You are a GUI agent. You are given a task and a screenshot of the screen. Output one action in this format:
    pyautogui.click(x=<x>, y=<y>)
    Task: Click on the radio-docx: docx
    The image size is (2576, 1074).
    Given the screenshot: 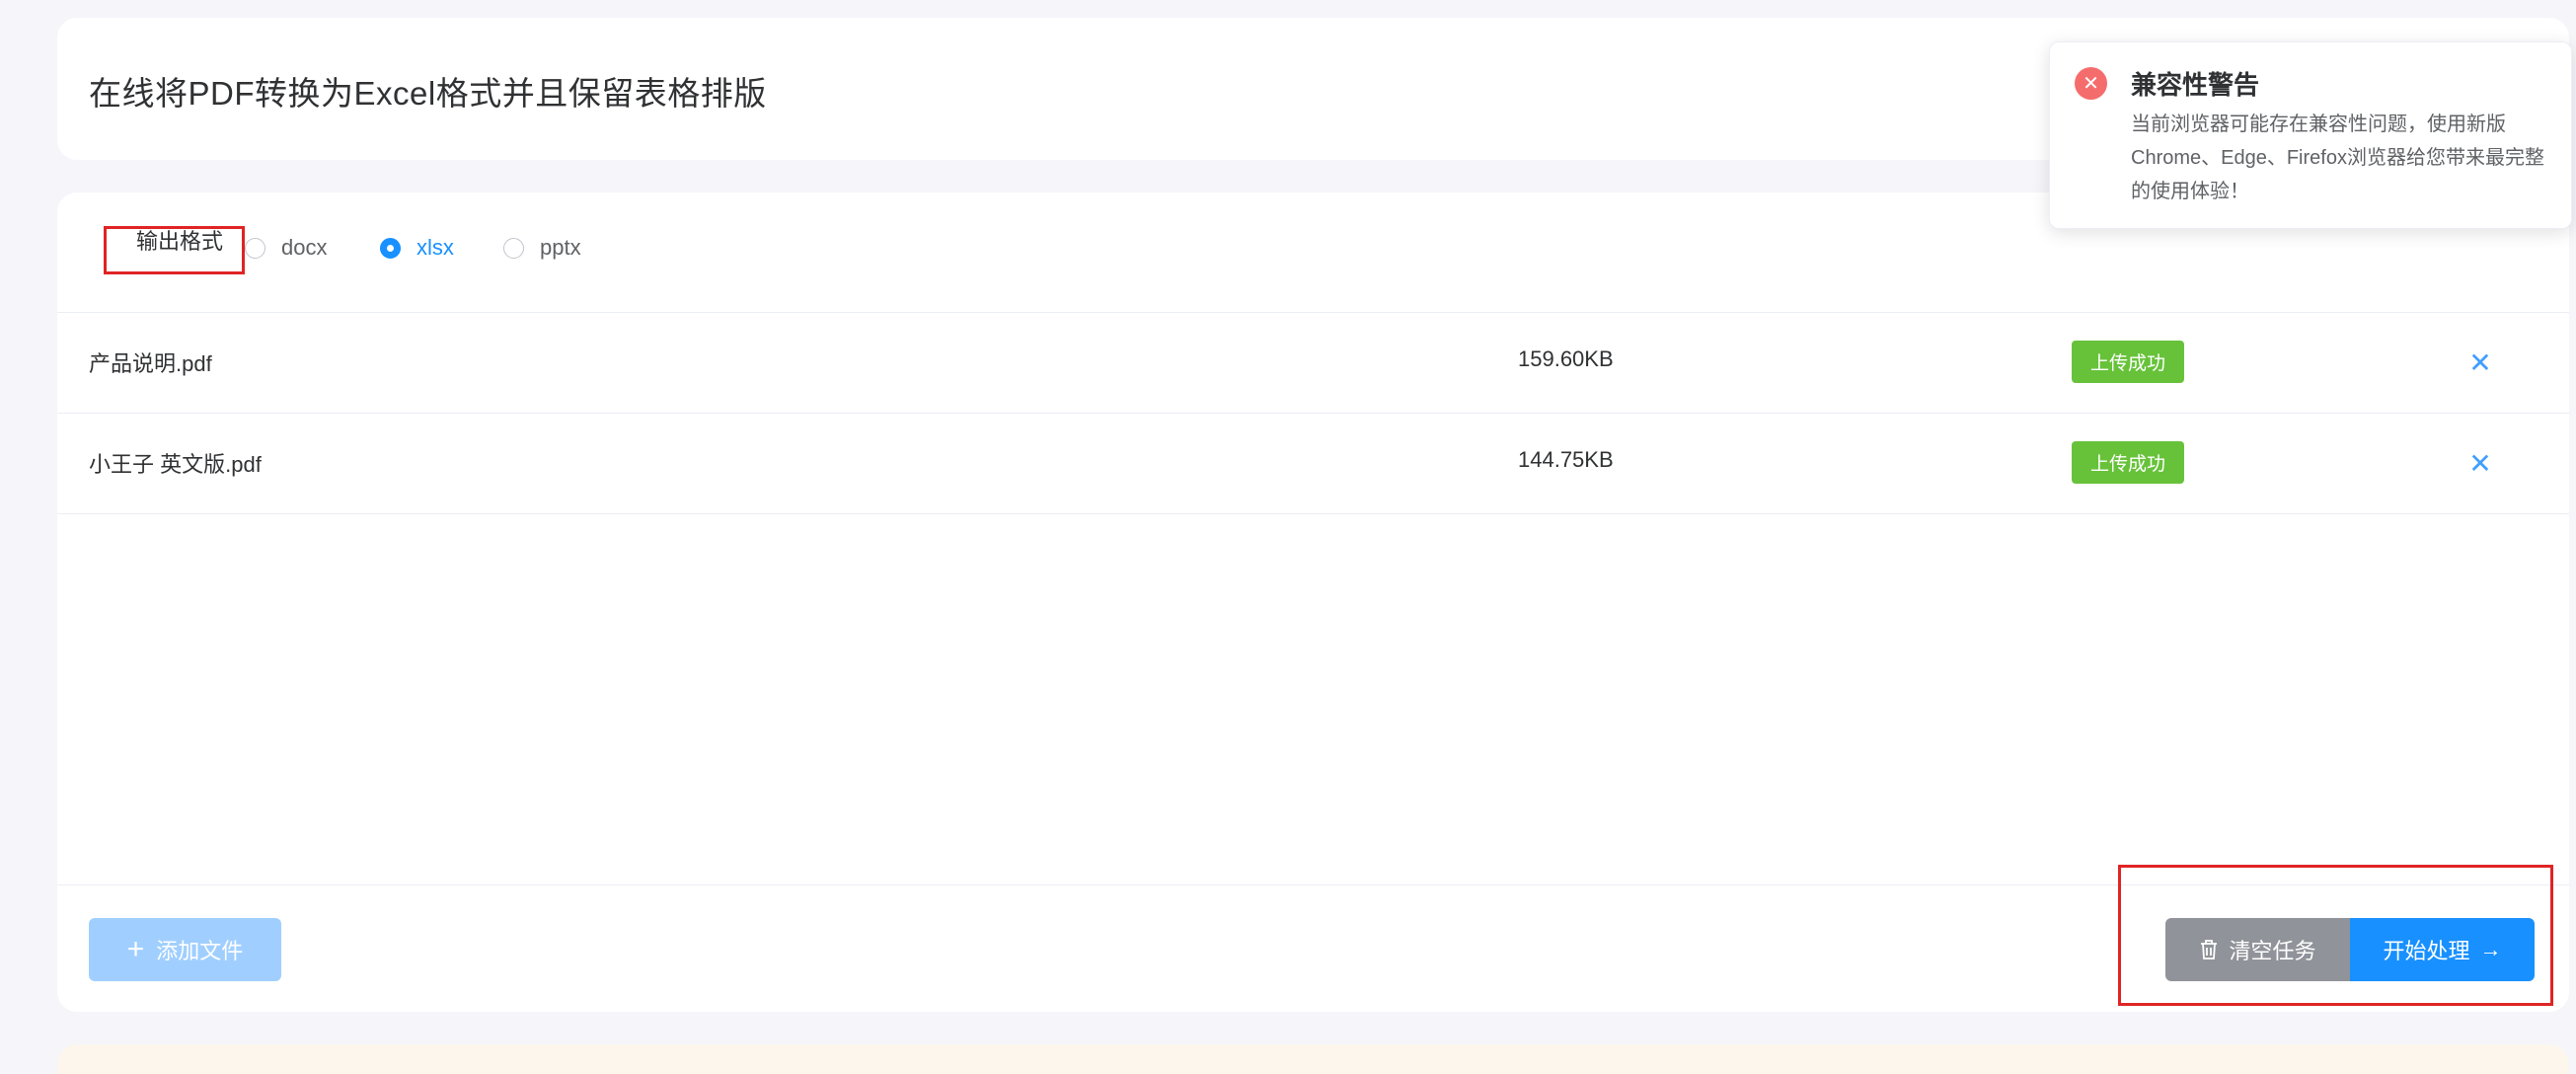 What is the action you would take?
    pyautogui.click(x=286, y=248)
    